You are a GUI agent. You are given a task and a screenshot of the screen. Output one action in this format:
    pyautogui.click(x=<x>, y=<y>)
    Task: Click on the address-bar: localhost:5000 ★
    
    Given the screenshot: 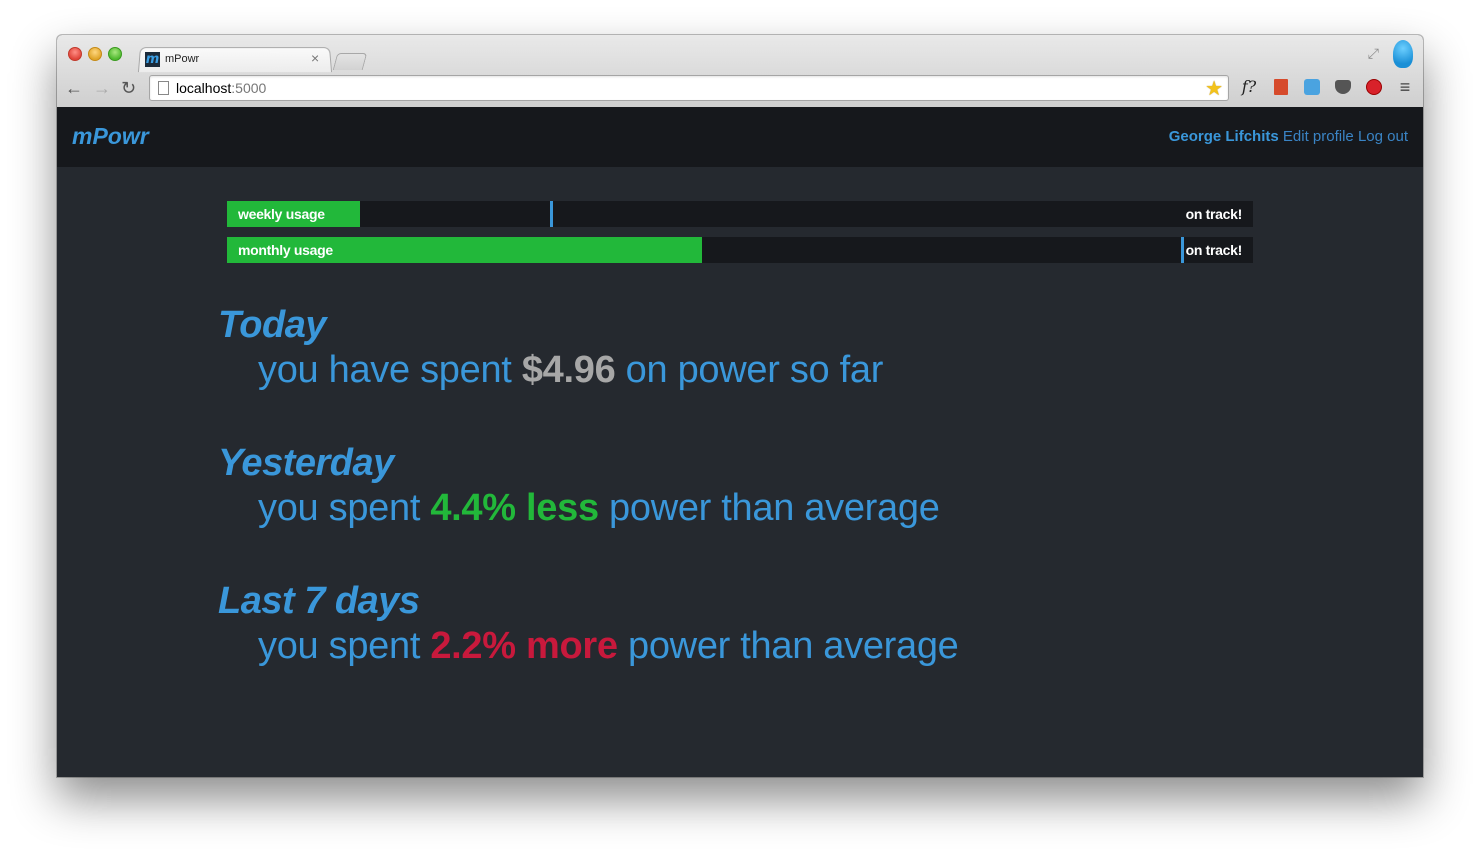 What is the action you would take?
    pyautogui.click(x=689, y=88)
    